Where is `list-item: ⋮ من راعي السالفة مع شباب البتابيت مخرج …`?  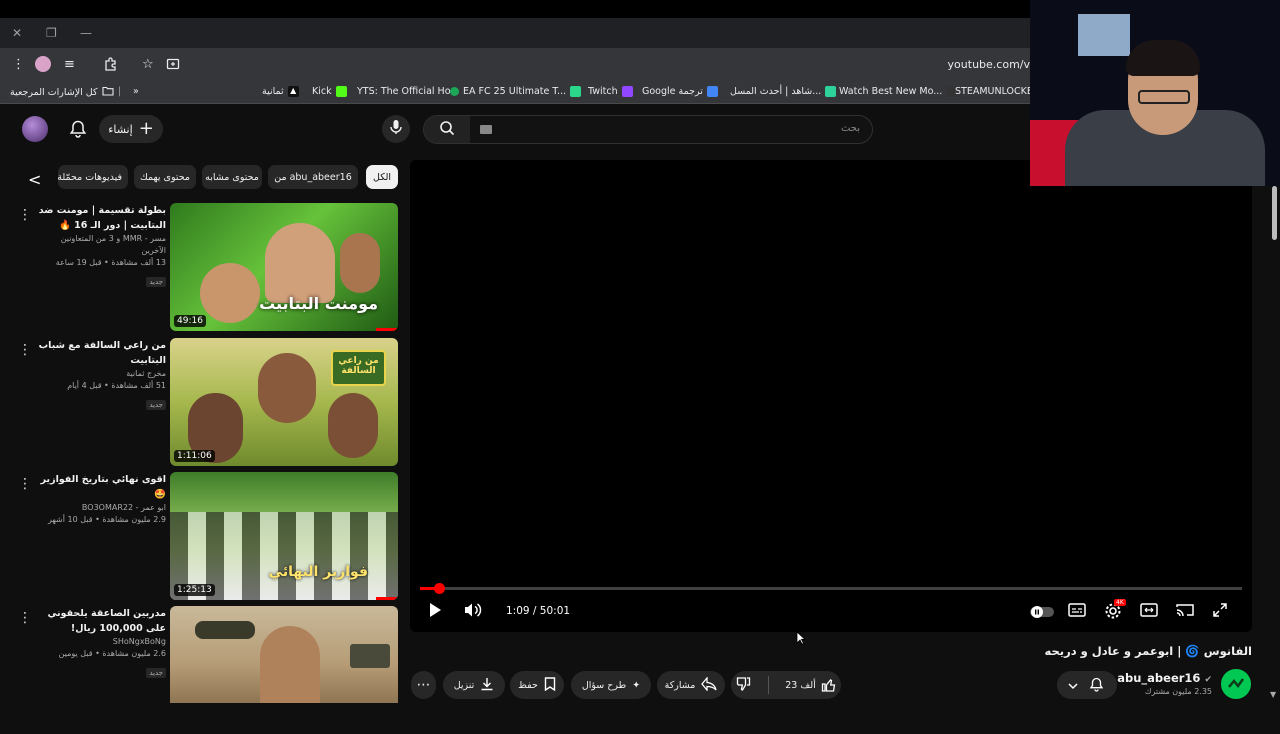
list-item: ⋮ من راعي السالفة مع شباب البتابيت مخرج … is located at coordinates (205, 402).